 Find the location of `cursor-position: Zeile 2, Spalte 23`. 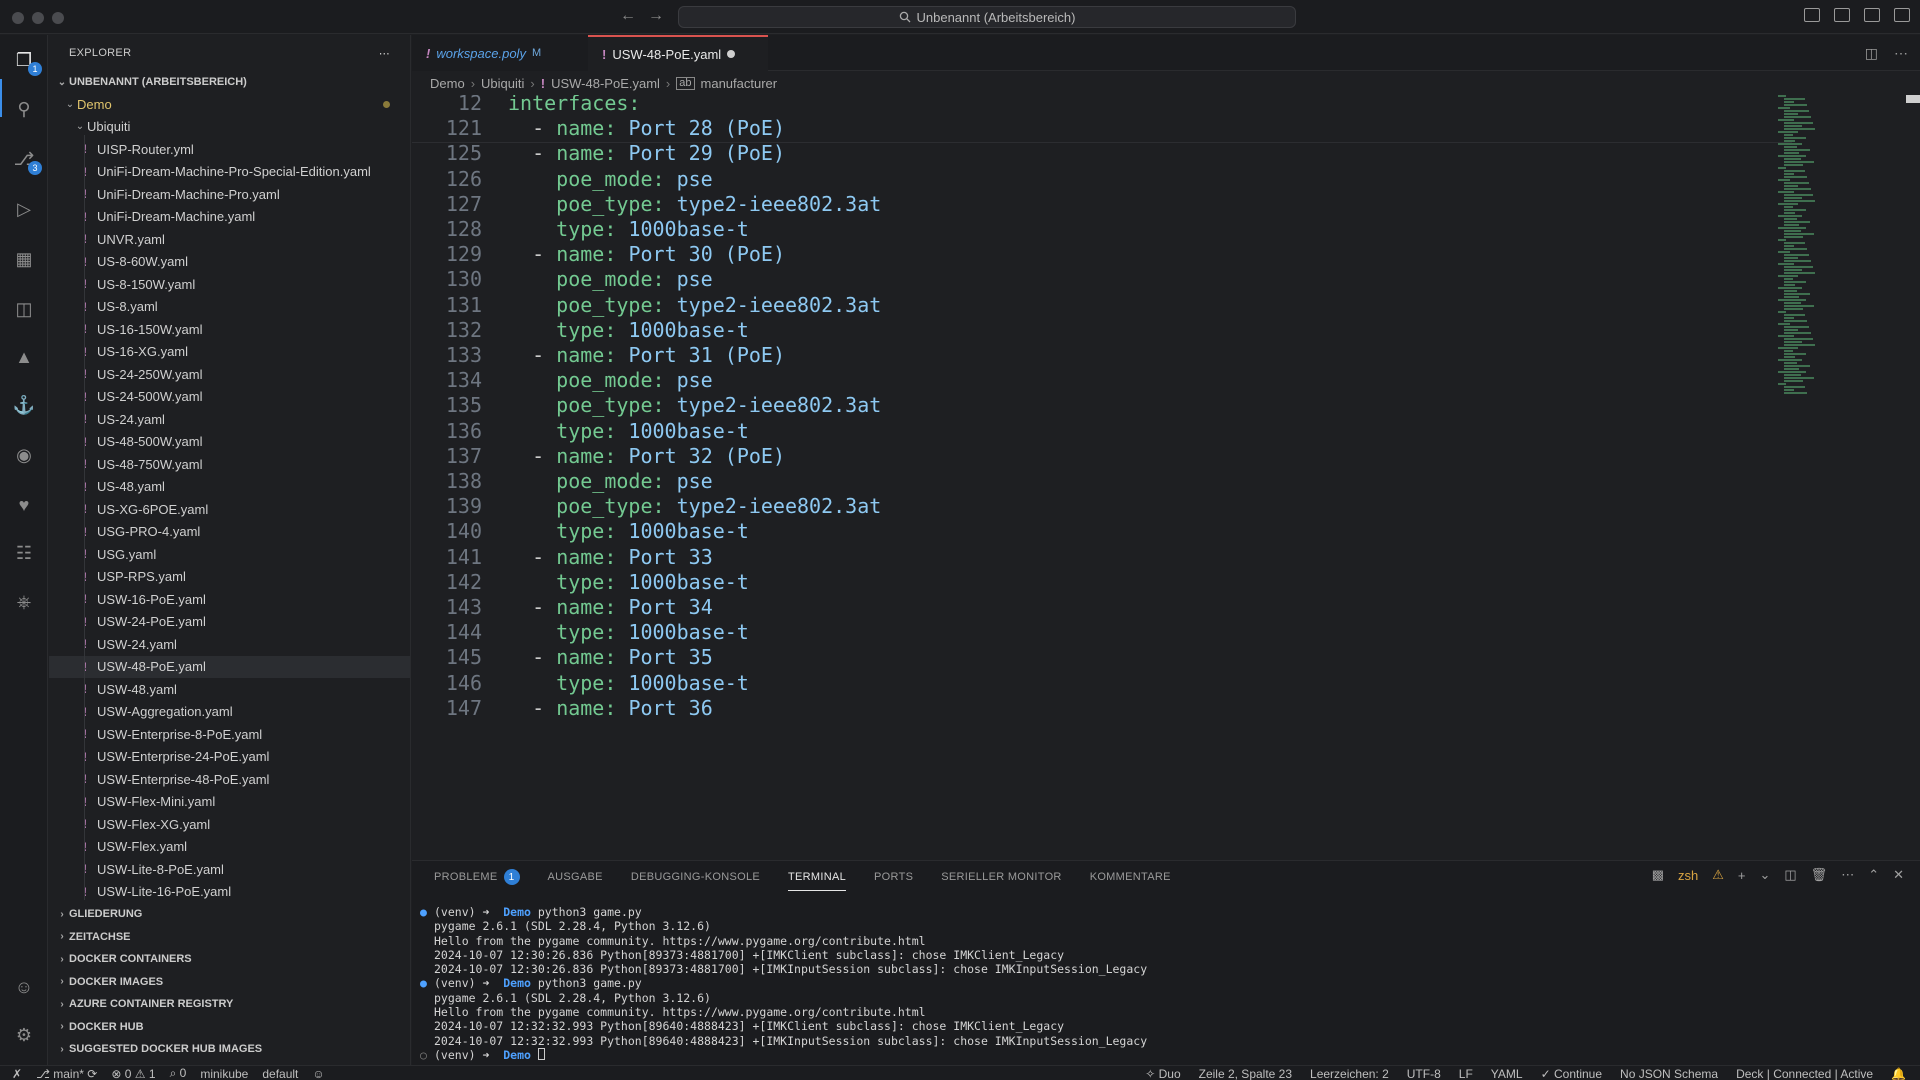

cursor-position: Zeile 2, Spalte 23 is located at coordinates (1245, 1073).